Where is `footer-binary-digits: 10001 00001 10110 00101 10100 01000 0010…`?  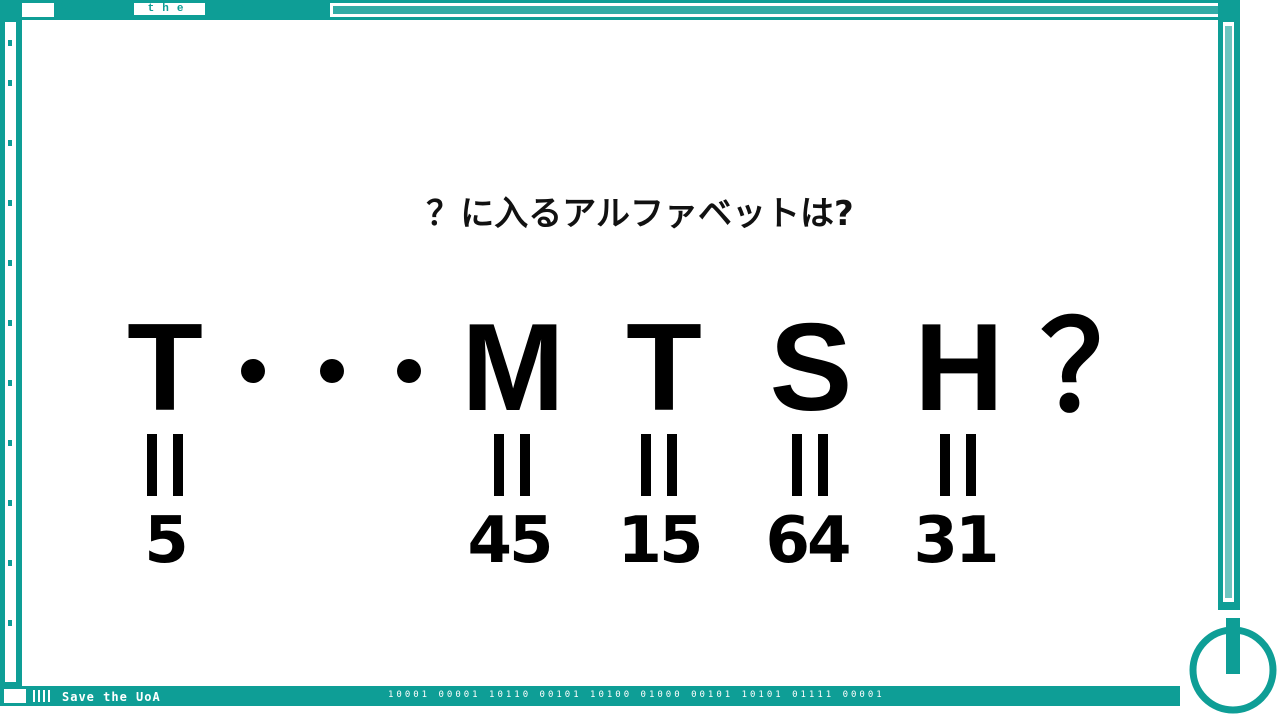
footer-binary-digits: 10001 00001 10110 00101 10100 01000 0010… is located at coordinates (636, 695).